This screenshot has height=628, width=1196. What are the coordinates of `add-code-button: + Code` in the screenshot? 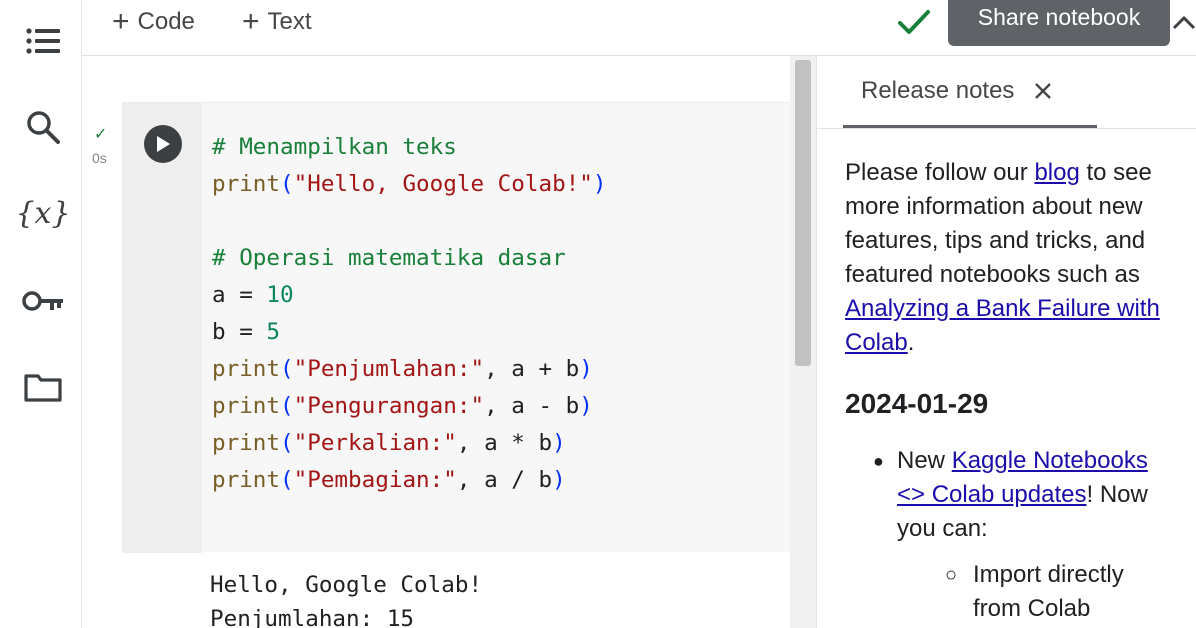 It's located at (153, 22).